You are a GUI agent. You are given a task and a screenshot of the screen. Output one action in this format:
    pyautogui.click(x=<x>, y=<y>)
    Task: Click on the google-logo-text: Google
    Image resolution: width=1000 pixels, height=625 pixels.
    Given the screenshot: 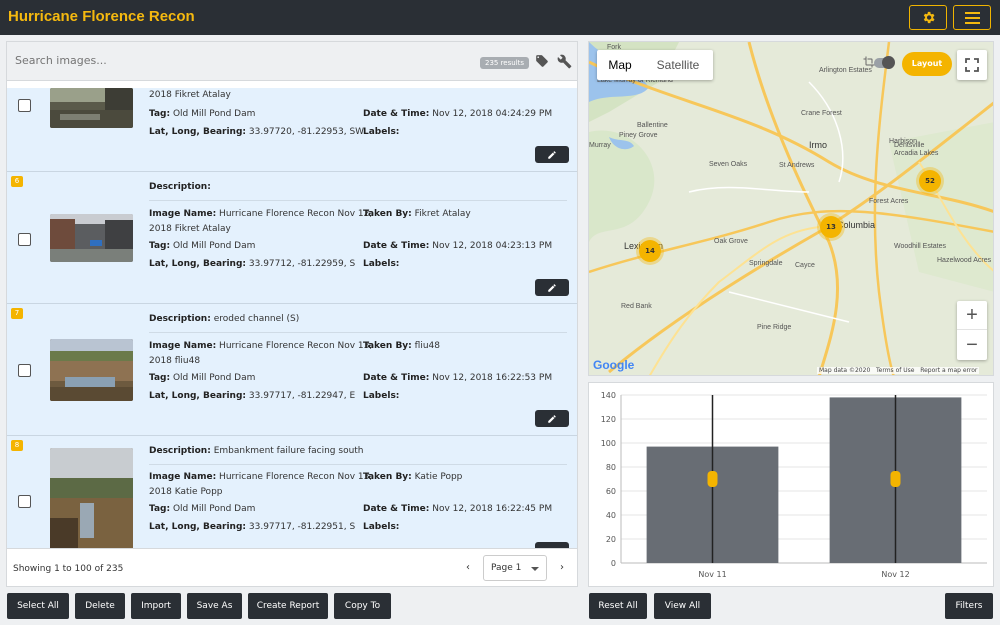 What is the action you would take?
    pyautogui.click(x=614, y=365)
    